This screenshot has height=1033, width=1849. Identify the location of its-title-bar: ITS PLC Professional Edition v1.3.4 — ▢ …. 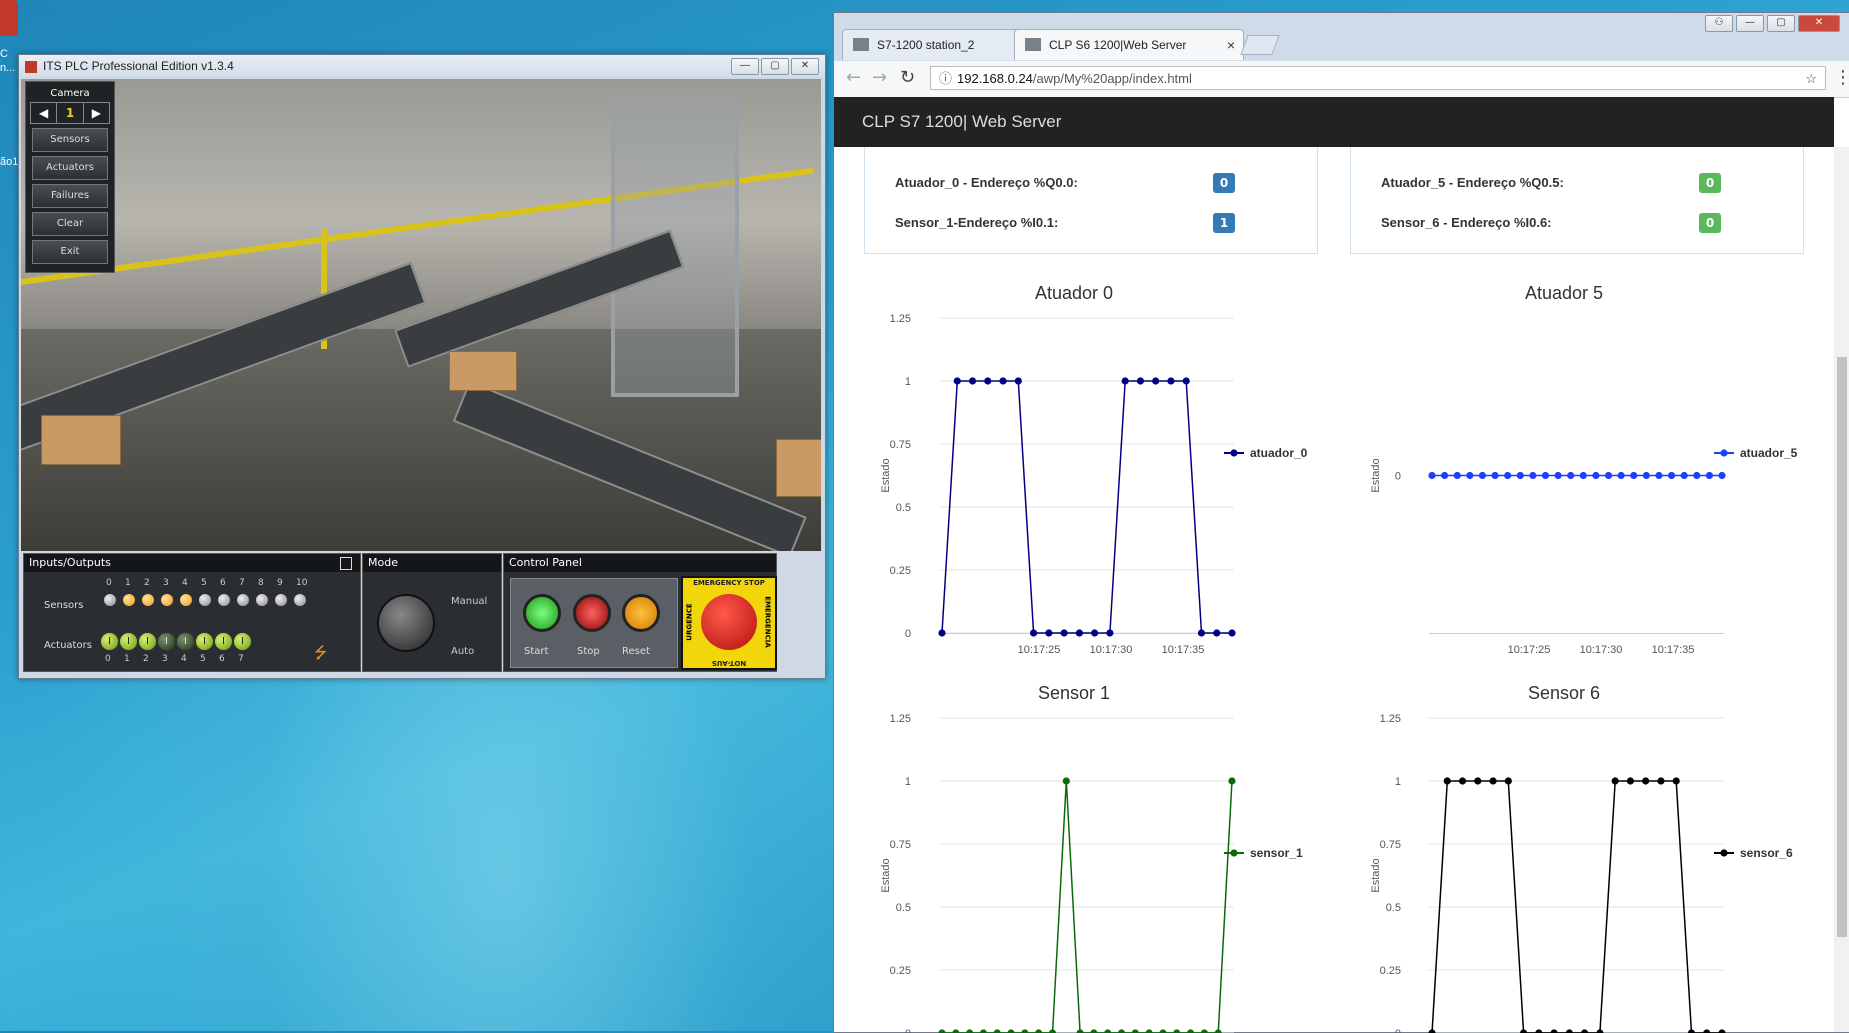
(422, 66).